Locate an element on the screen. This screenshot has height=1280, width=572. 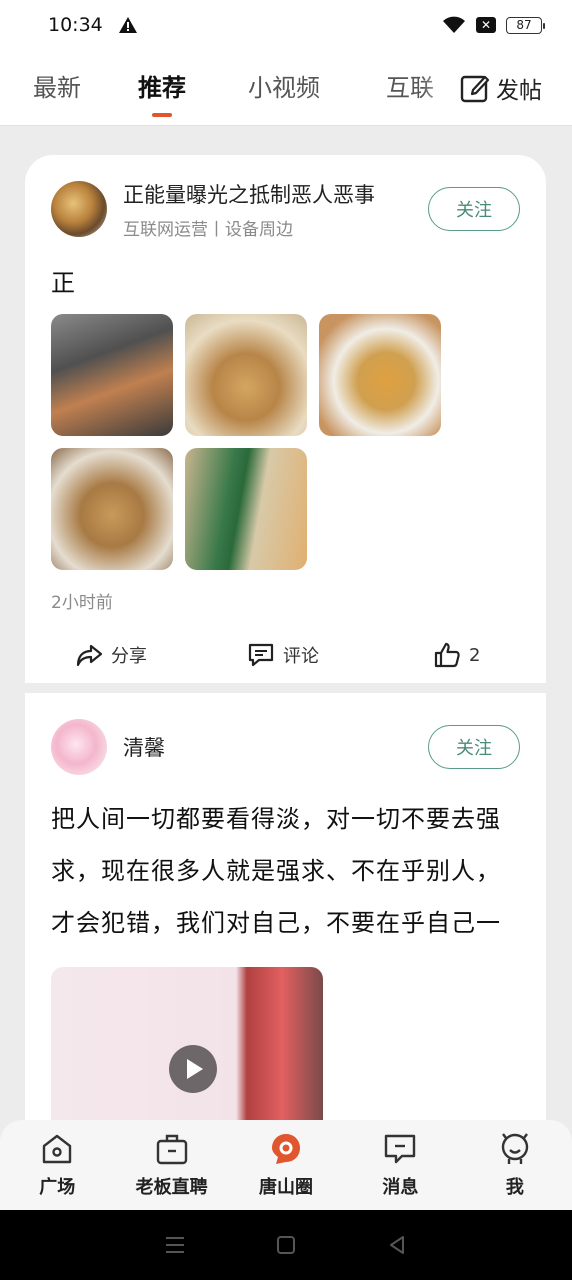
tab-latest: 最新 is located at coordinates (57, 85).